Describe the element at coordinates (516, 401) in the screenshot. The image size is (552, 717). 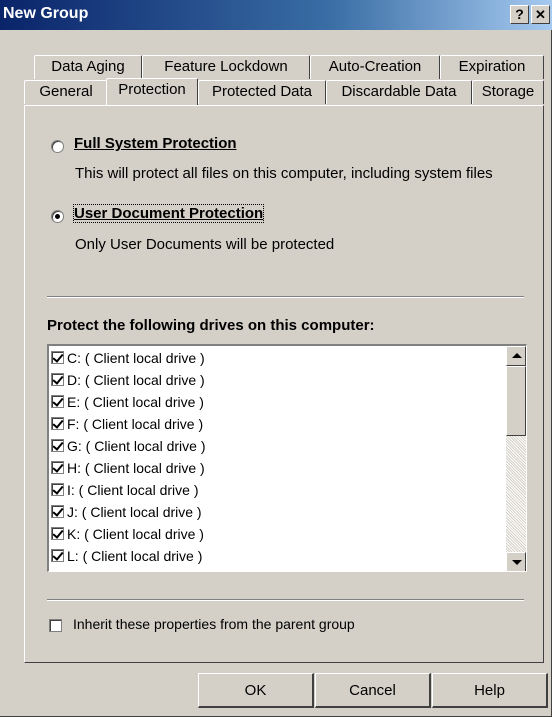
I see `scroll-thumb` at that location.